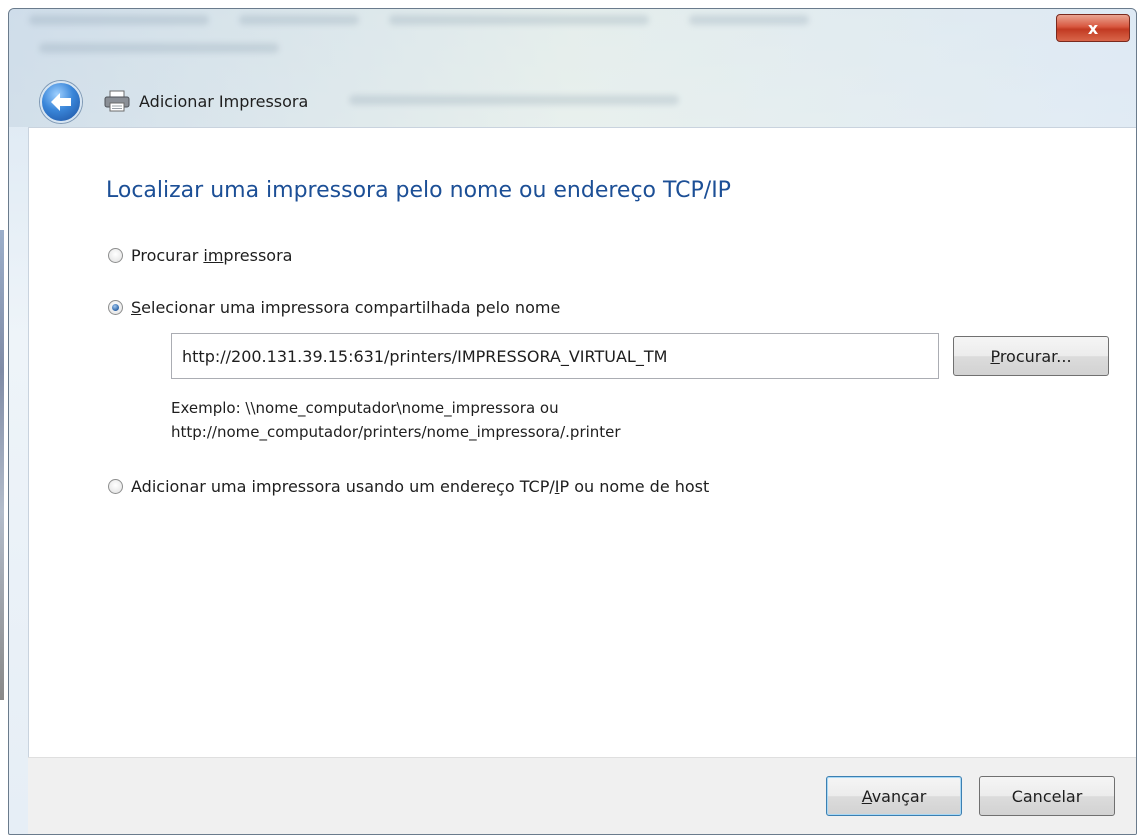 The width and height of the screenshot is (1145, 839). I want to click on background-window-edge, so click(2, 465).